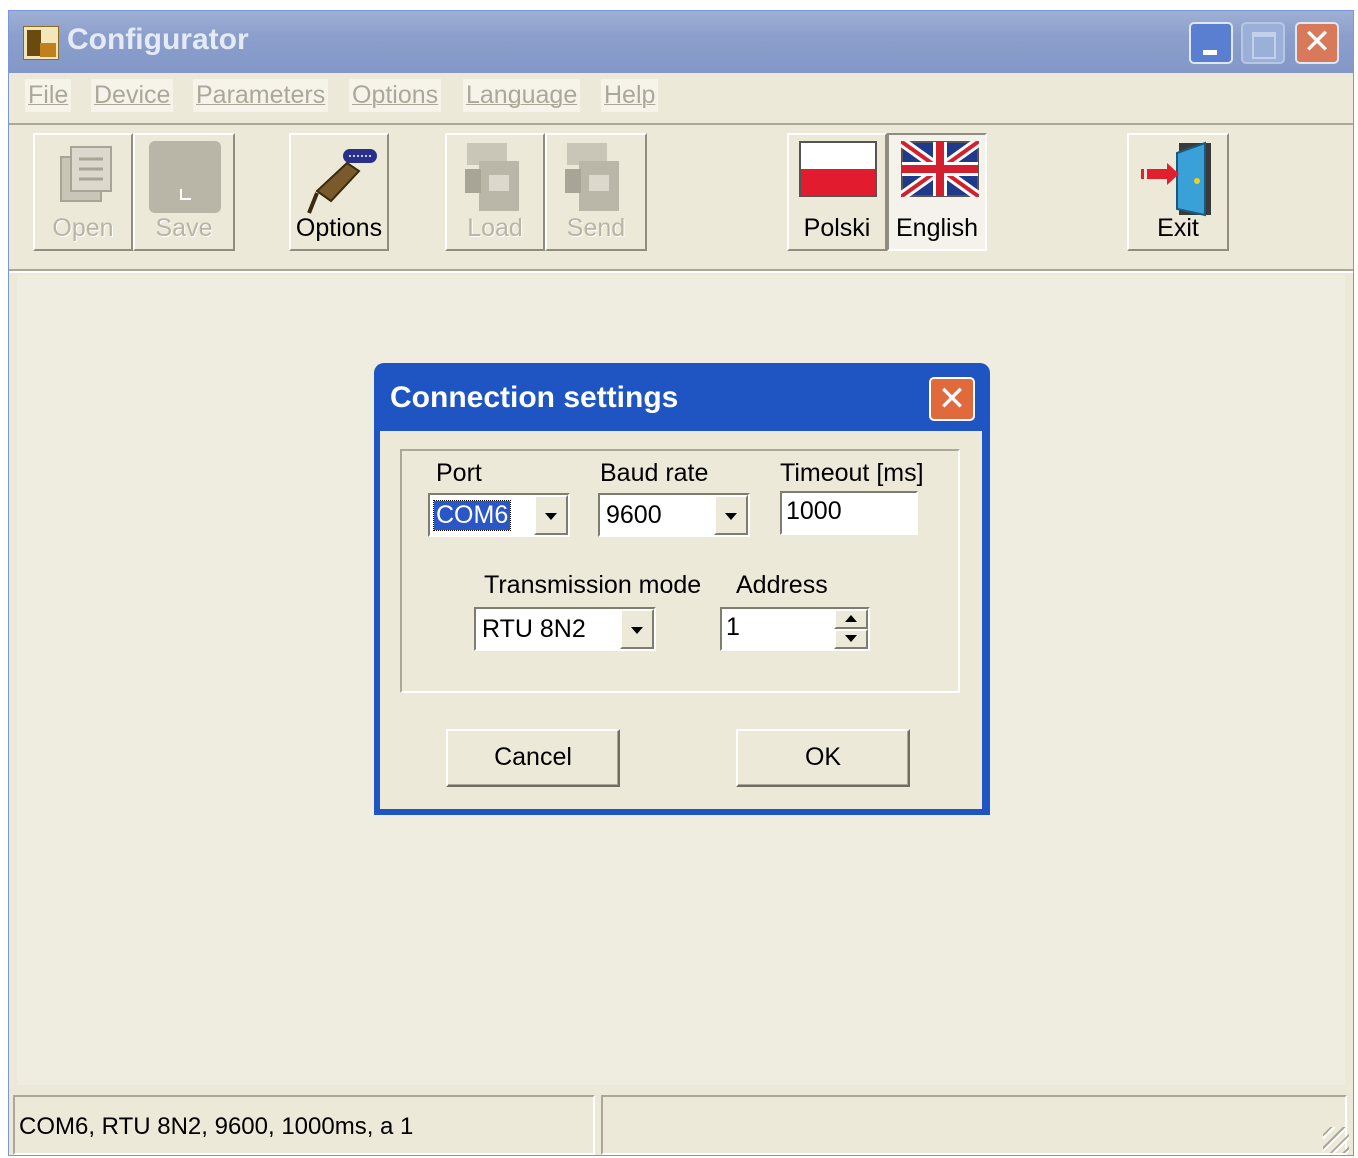 Image resolution: width=1358 pixels, height=1158 pixels. Describe the element at coordinates (158, 39) in the screenshot. I see `window-title: Configurator` at that location.